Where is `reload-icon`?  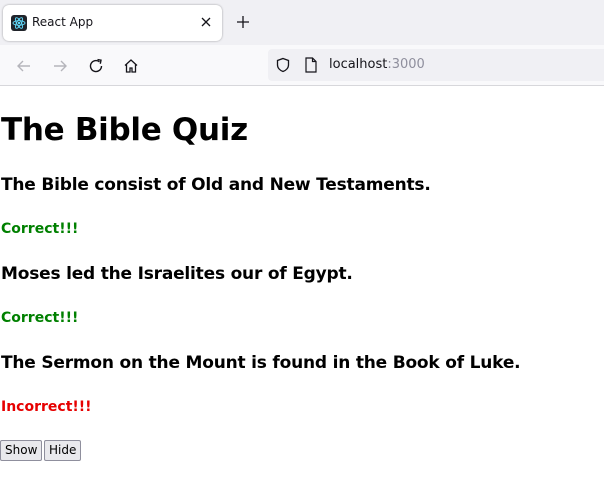 reload-icon is located at coordinates (96, 66).